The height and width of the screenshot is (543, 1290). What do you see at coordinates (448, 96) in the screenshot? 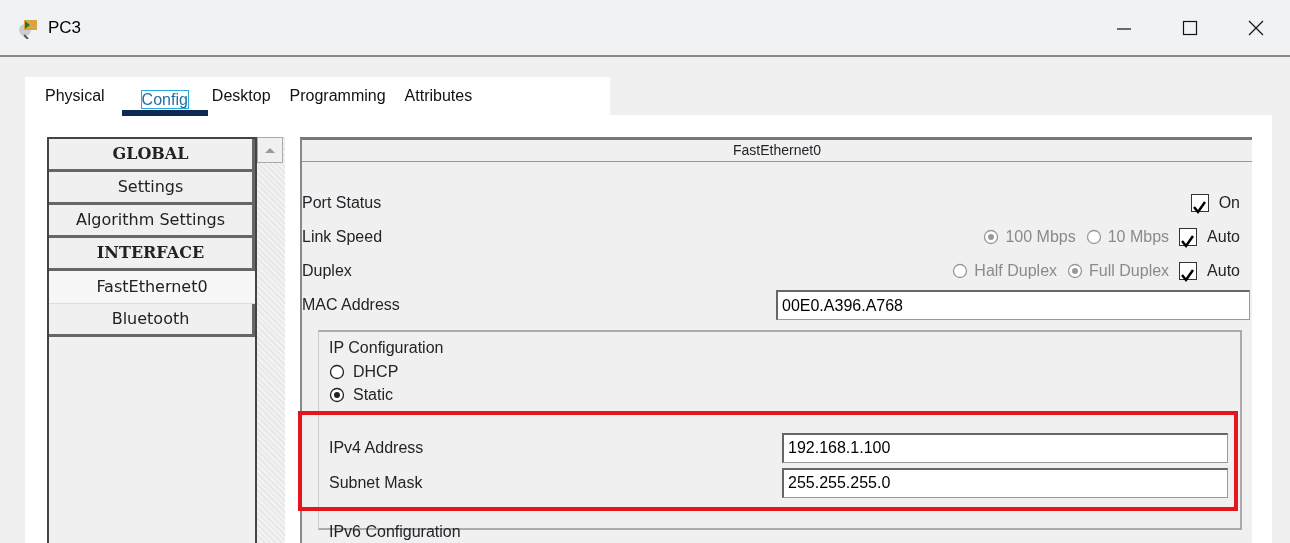
I see `tab: Attributes` at bounding box center [448, 96].